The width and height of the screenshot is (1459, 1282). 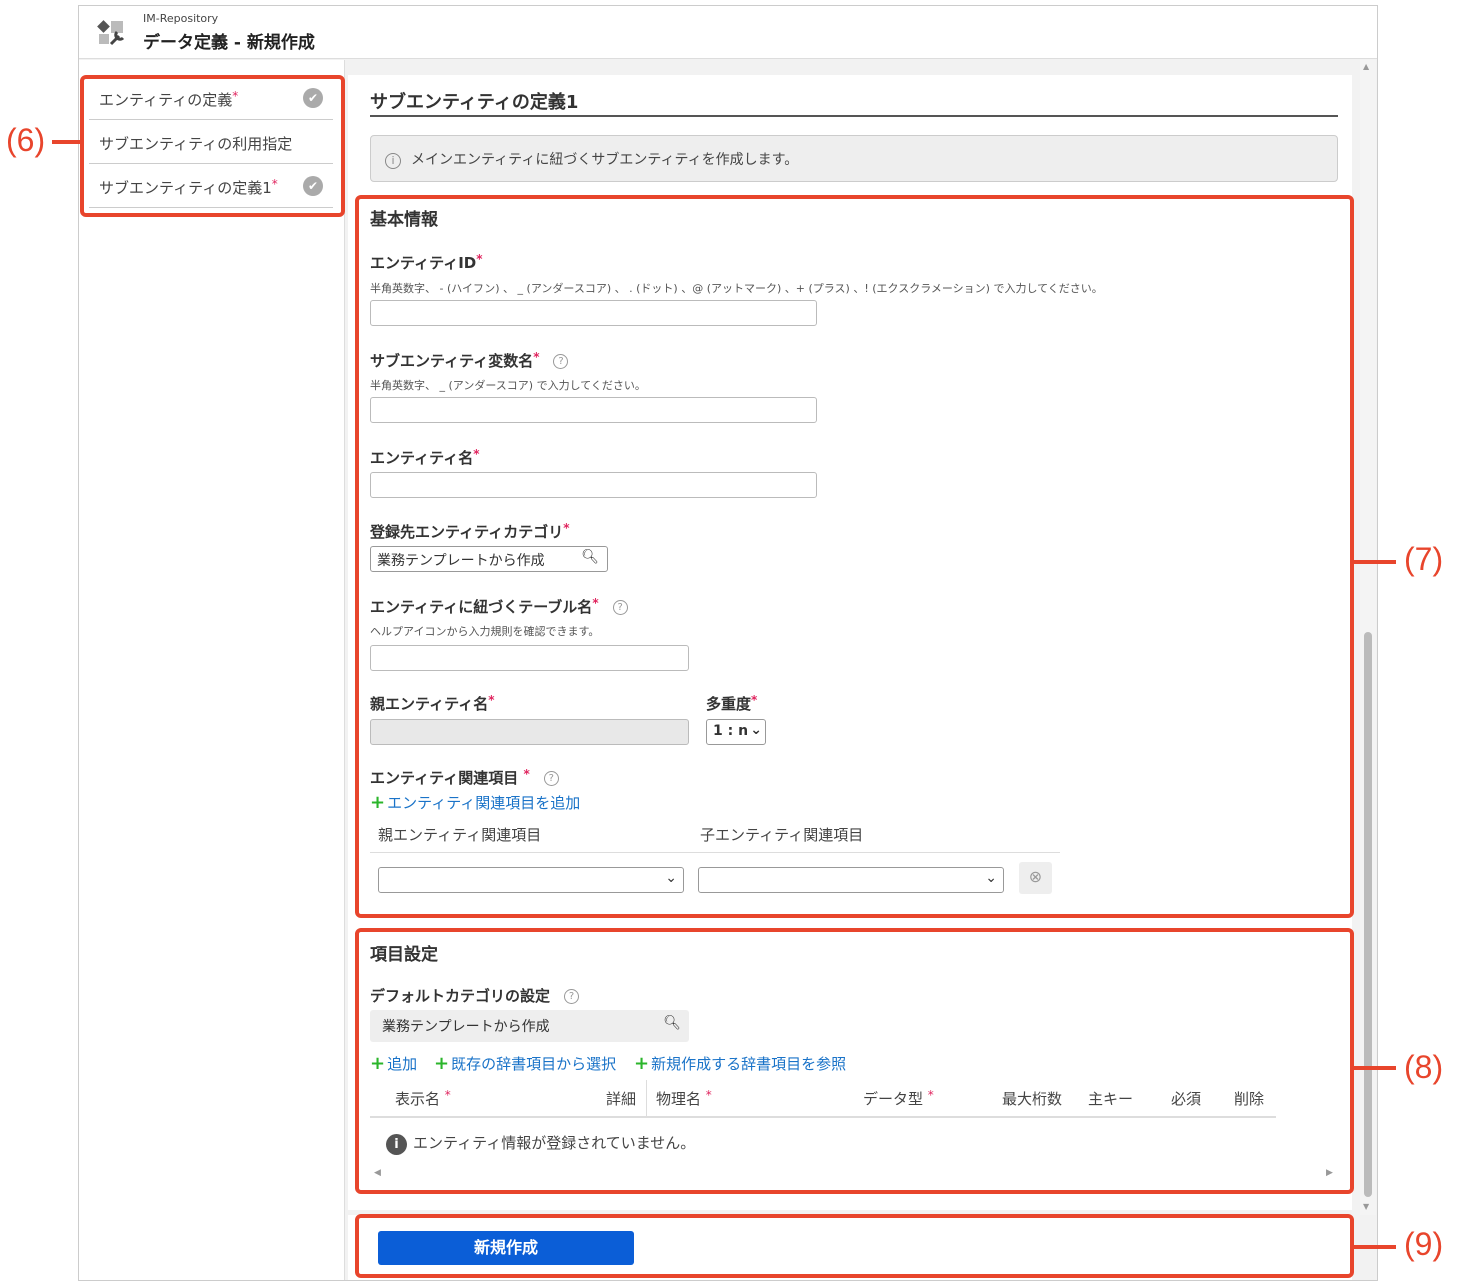 I want to click on info-banner: i メインエンティティに紐づくサブエンティティを作成します。, so click(x=854, y=158).